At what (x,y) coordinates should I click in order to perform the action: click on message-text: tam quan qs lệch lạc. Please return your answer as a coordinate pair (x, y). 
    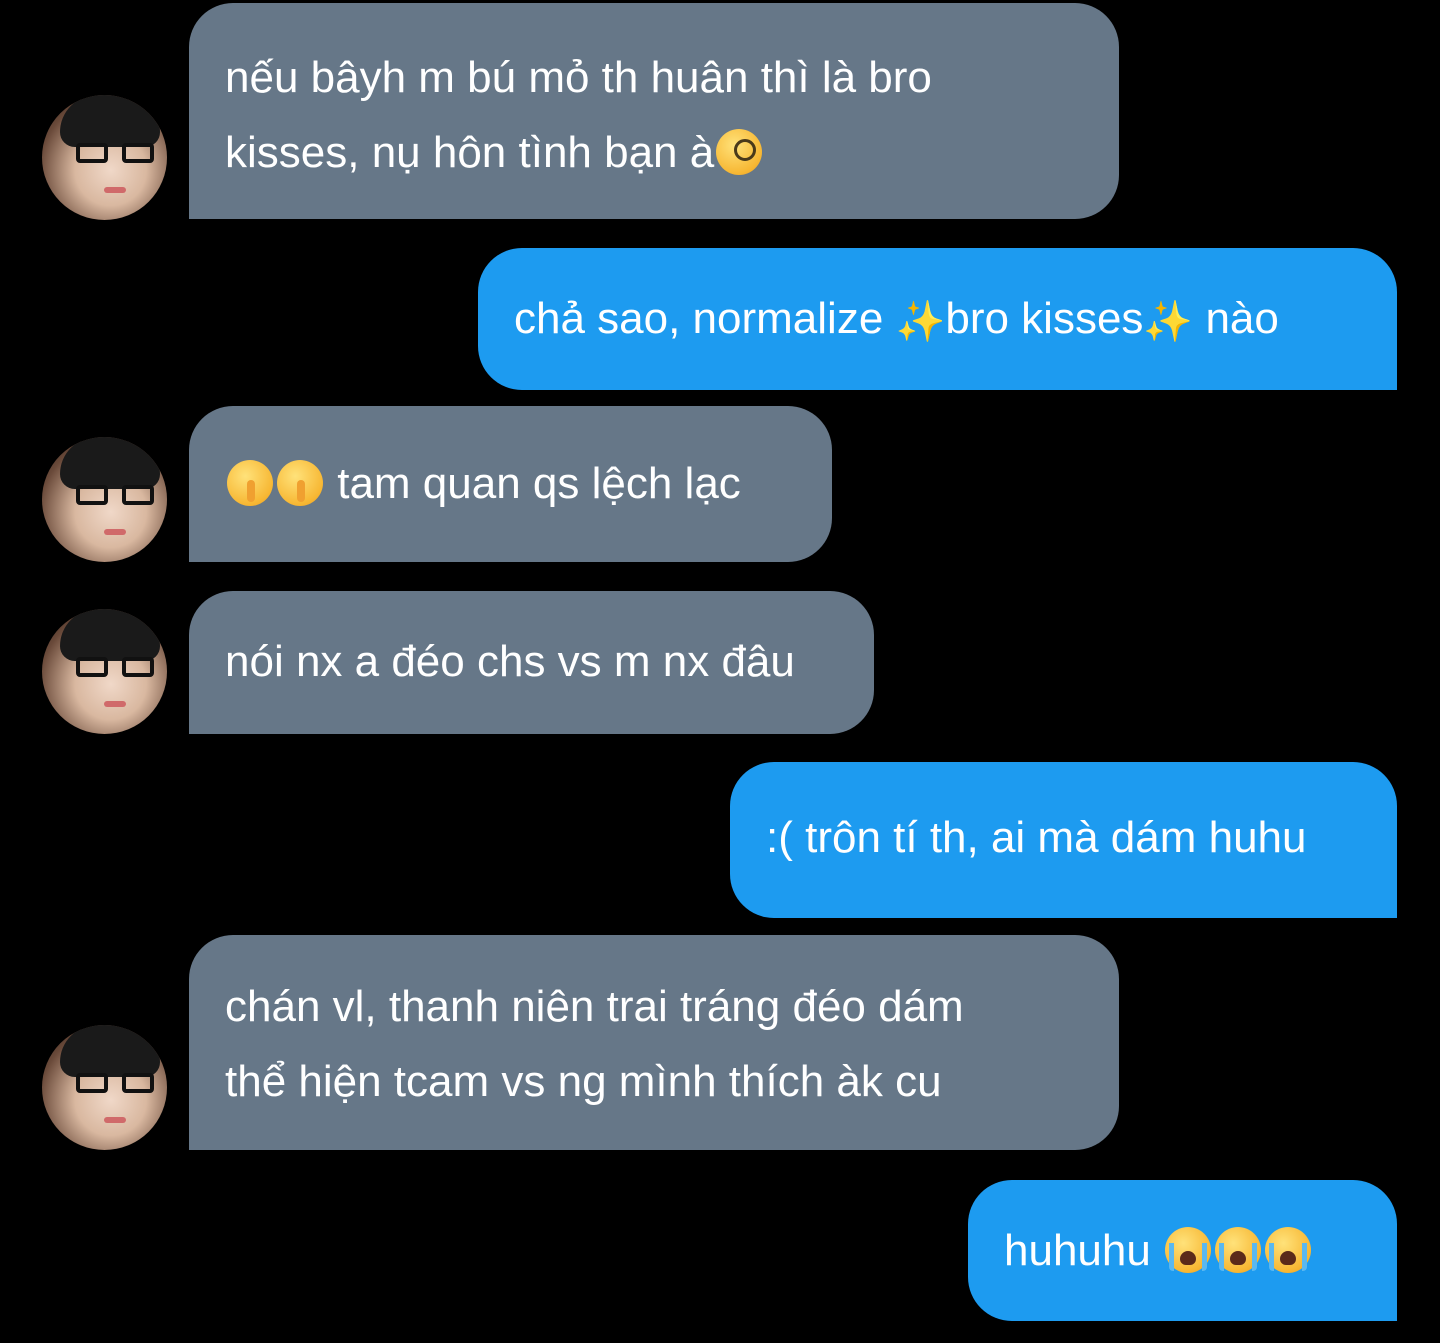
    Looking at the image, I should click on (533, 483).